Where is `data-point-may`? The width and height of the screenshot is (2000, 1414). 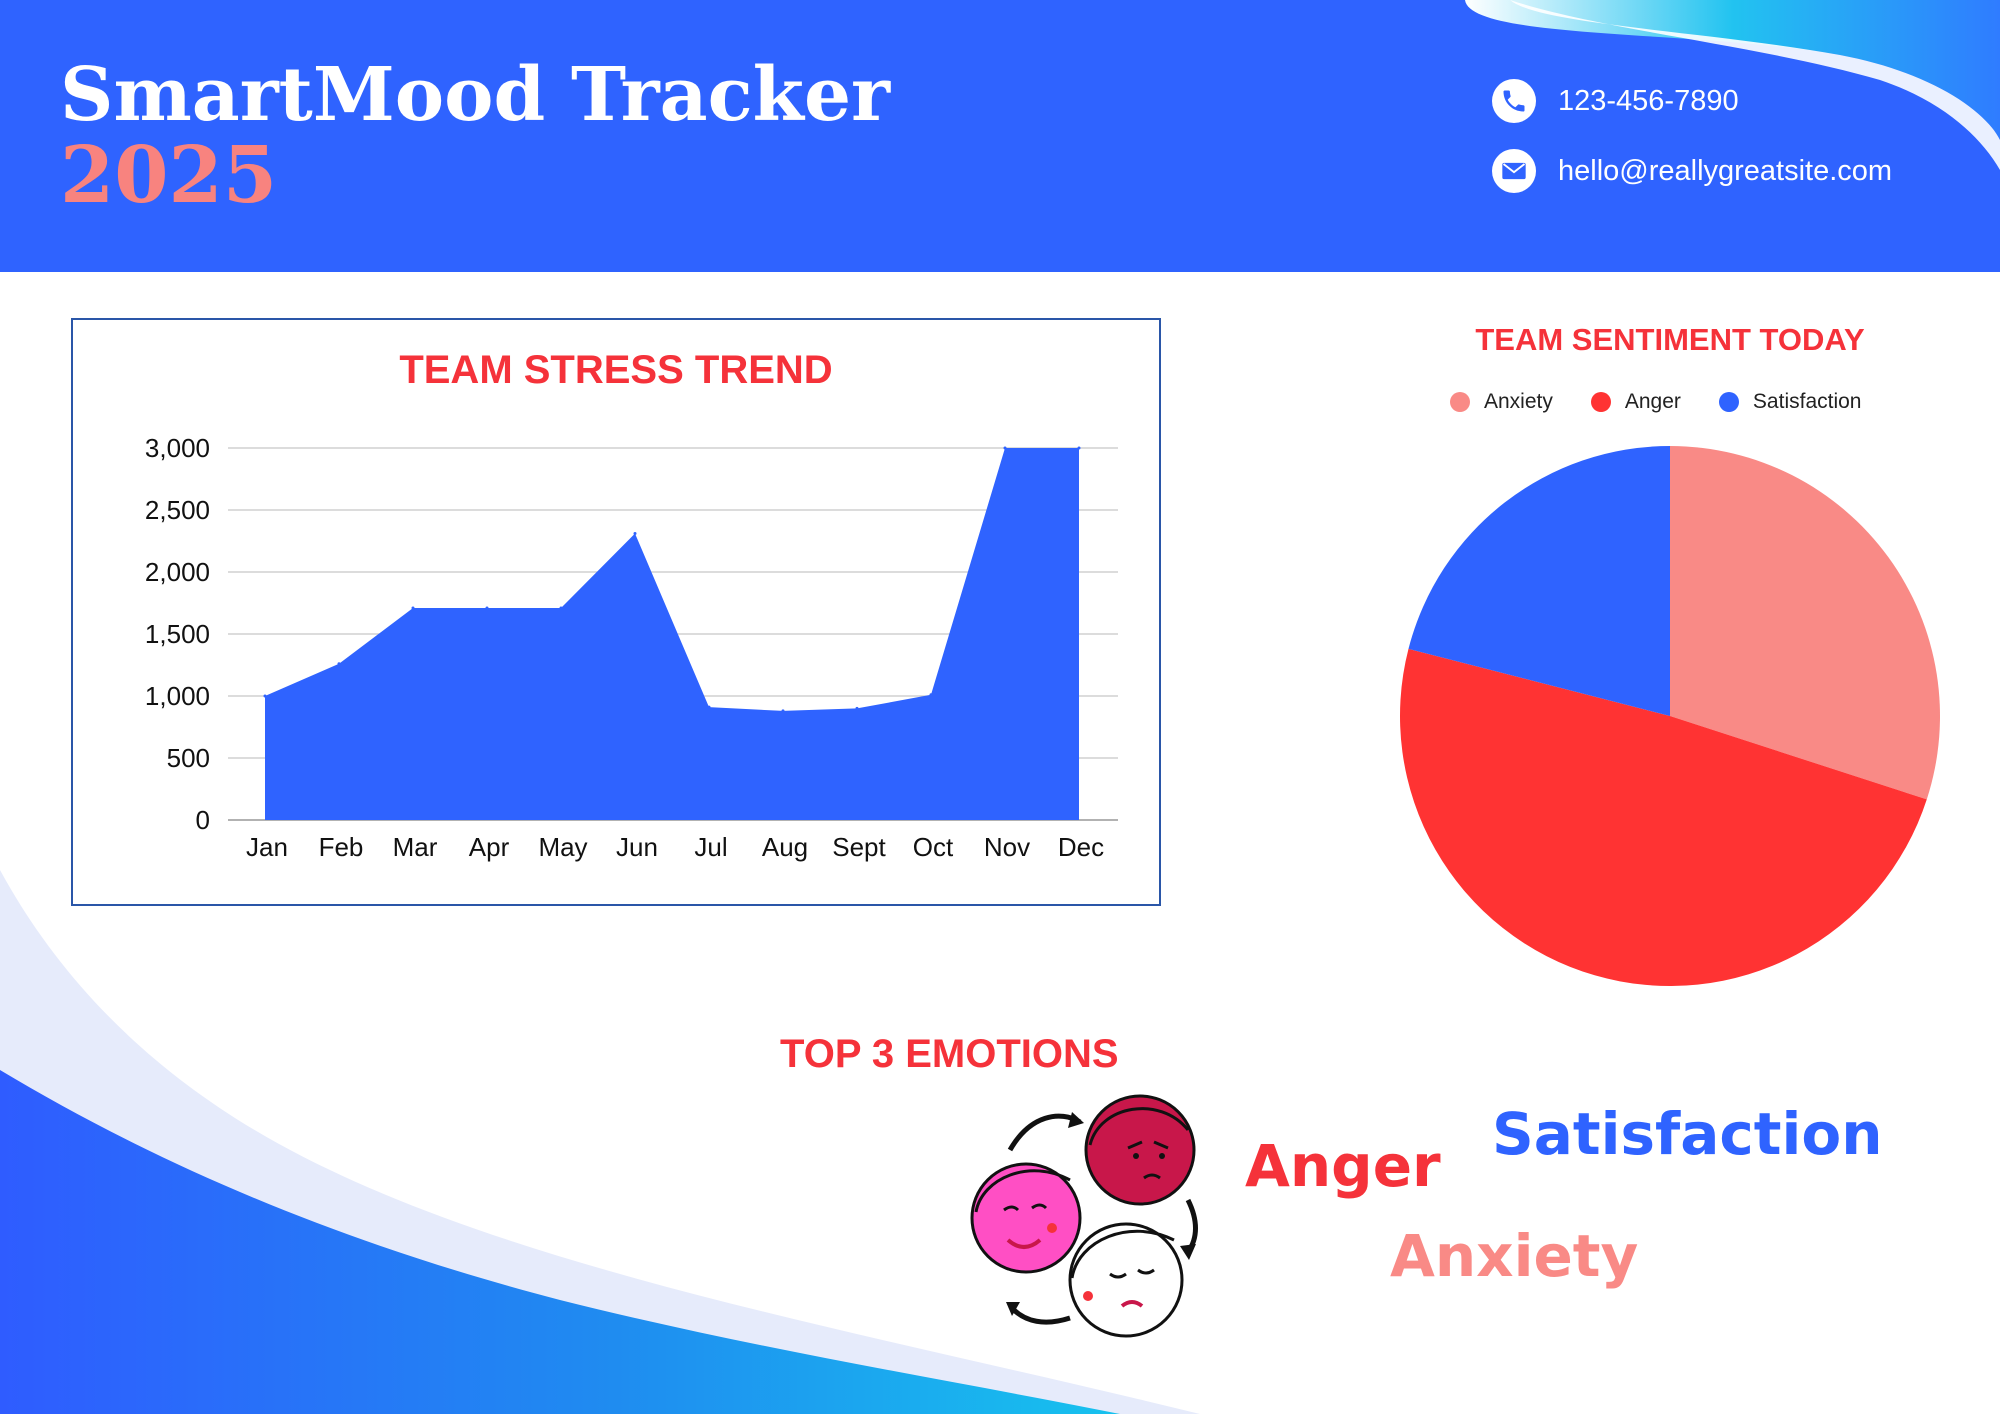 data-point-may is located at coordinates (561, 608).